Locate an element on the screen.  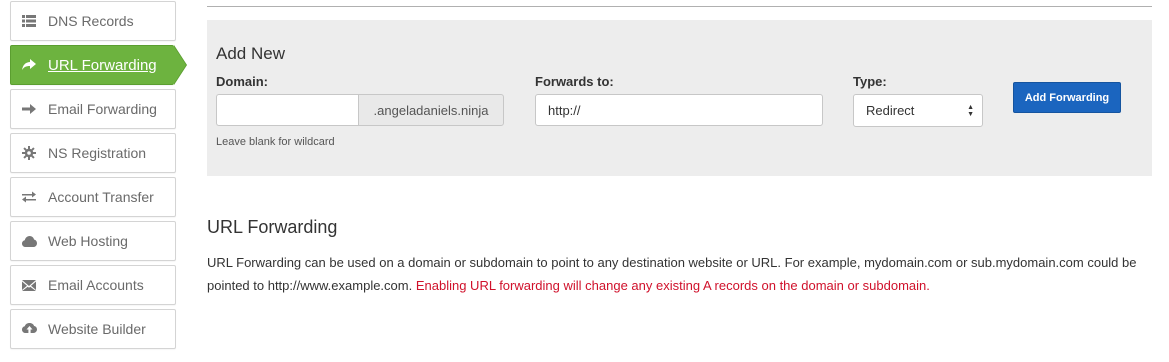
type-select: Redirect ▲ ▼ is located at coordinates (918, 110).